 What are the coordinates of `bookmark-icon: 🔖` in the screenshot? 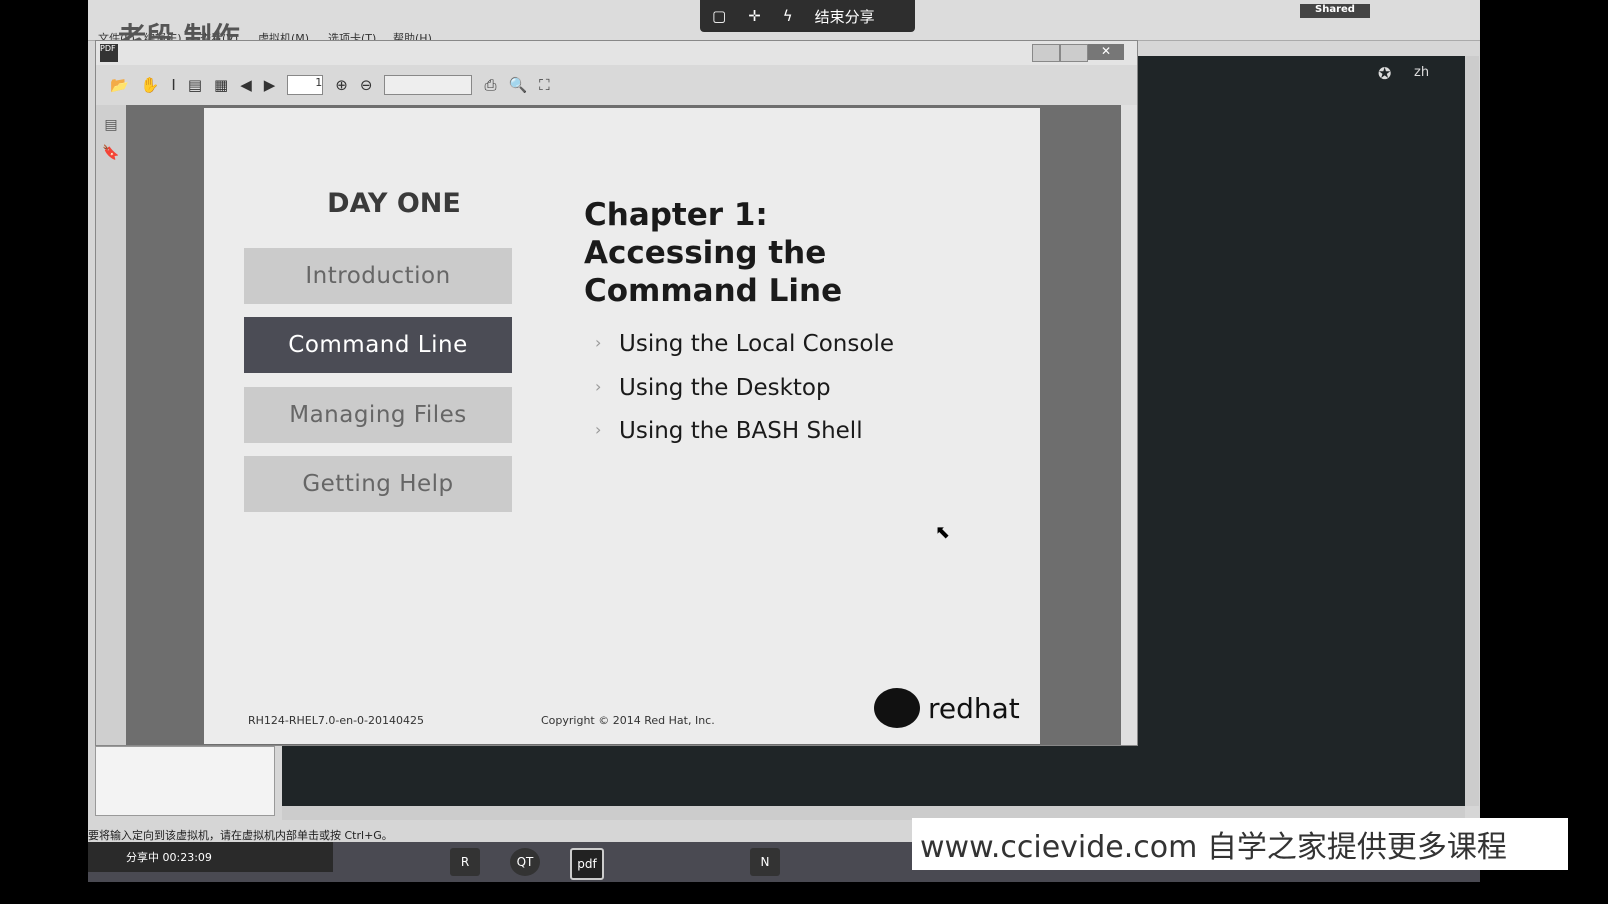 It's located at (111, 153).